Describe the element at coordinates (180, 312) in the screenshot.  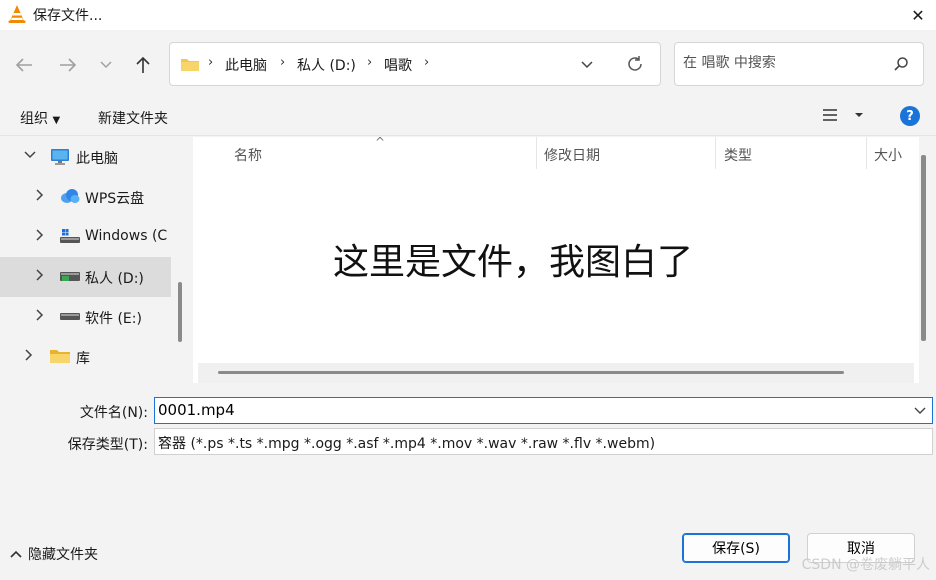
I see `tree-scrollbar` at that location.